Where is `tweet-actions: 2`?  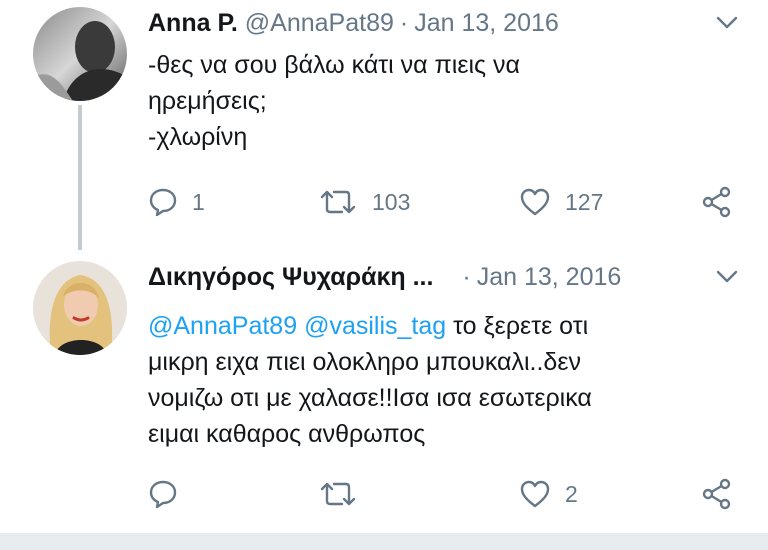 tweet-actions: 2 is located at coordinates (384, 494).